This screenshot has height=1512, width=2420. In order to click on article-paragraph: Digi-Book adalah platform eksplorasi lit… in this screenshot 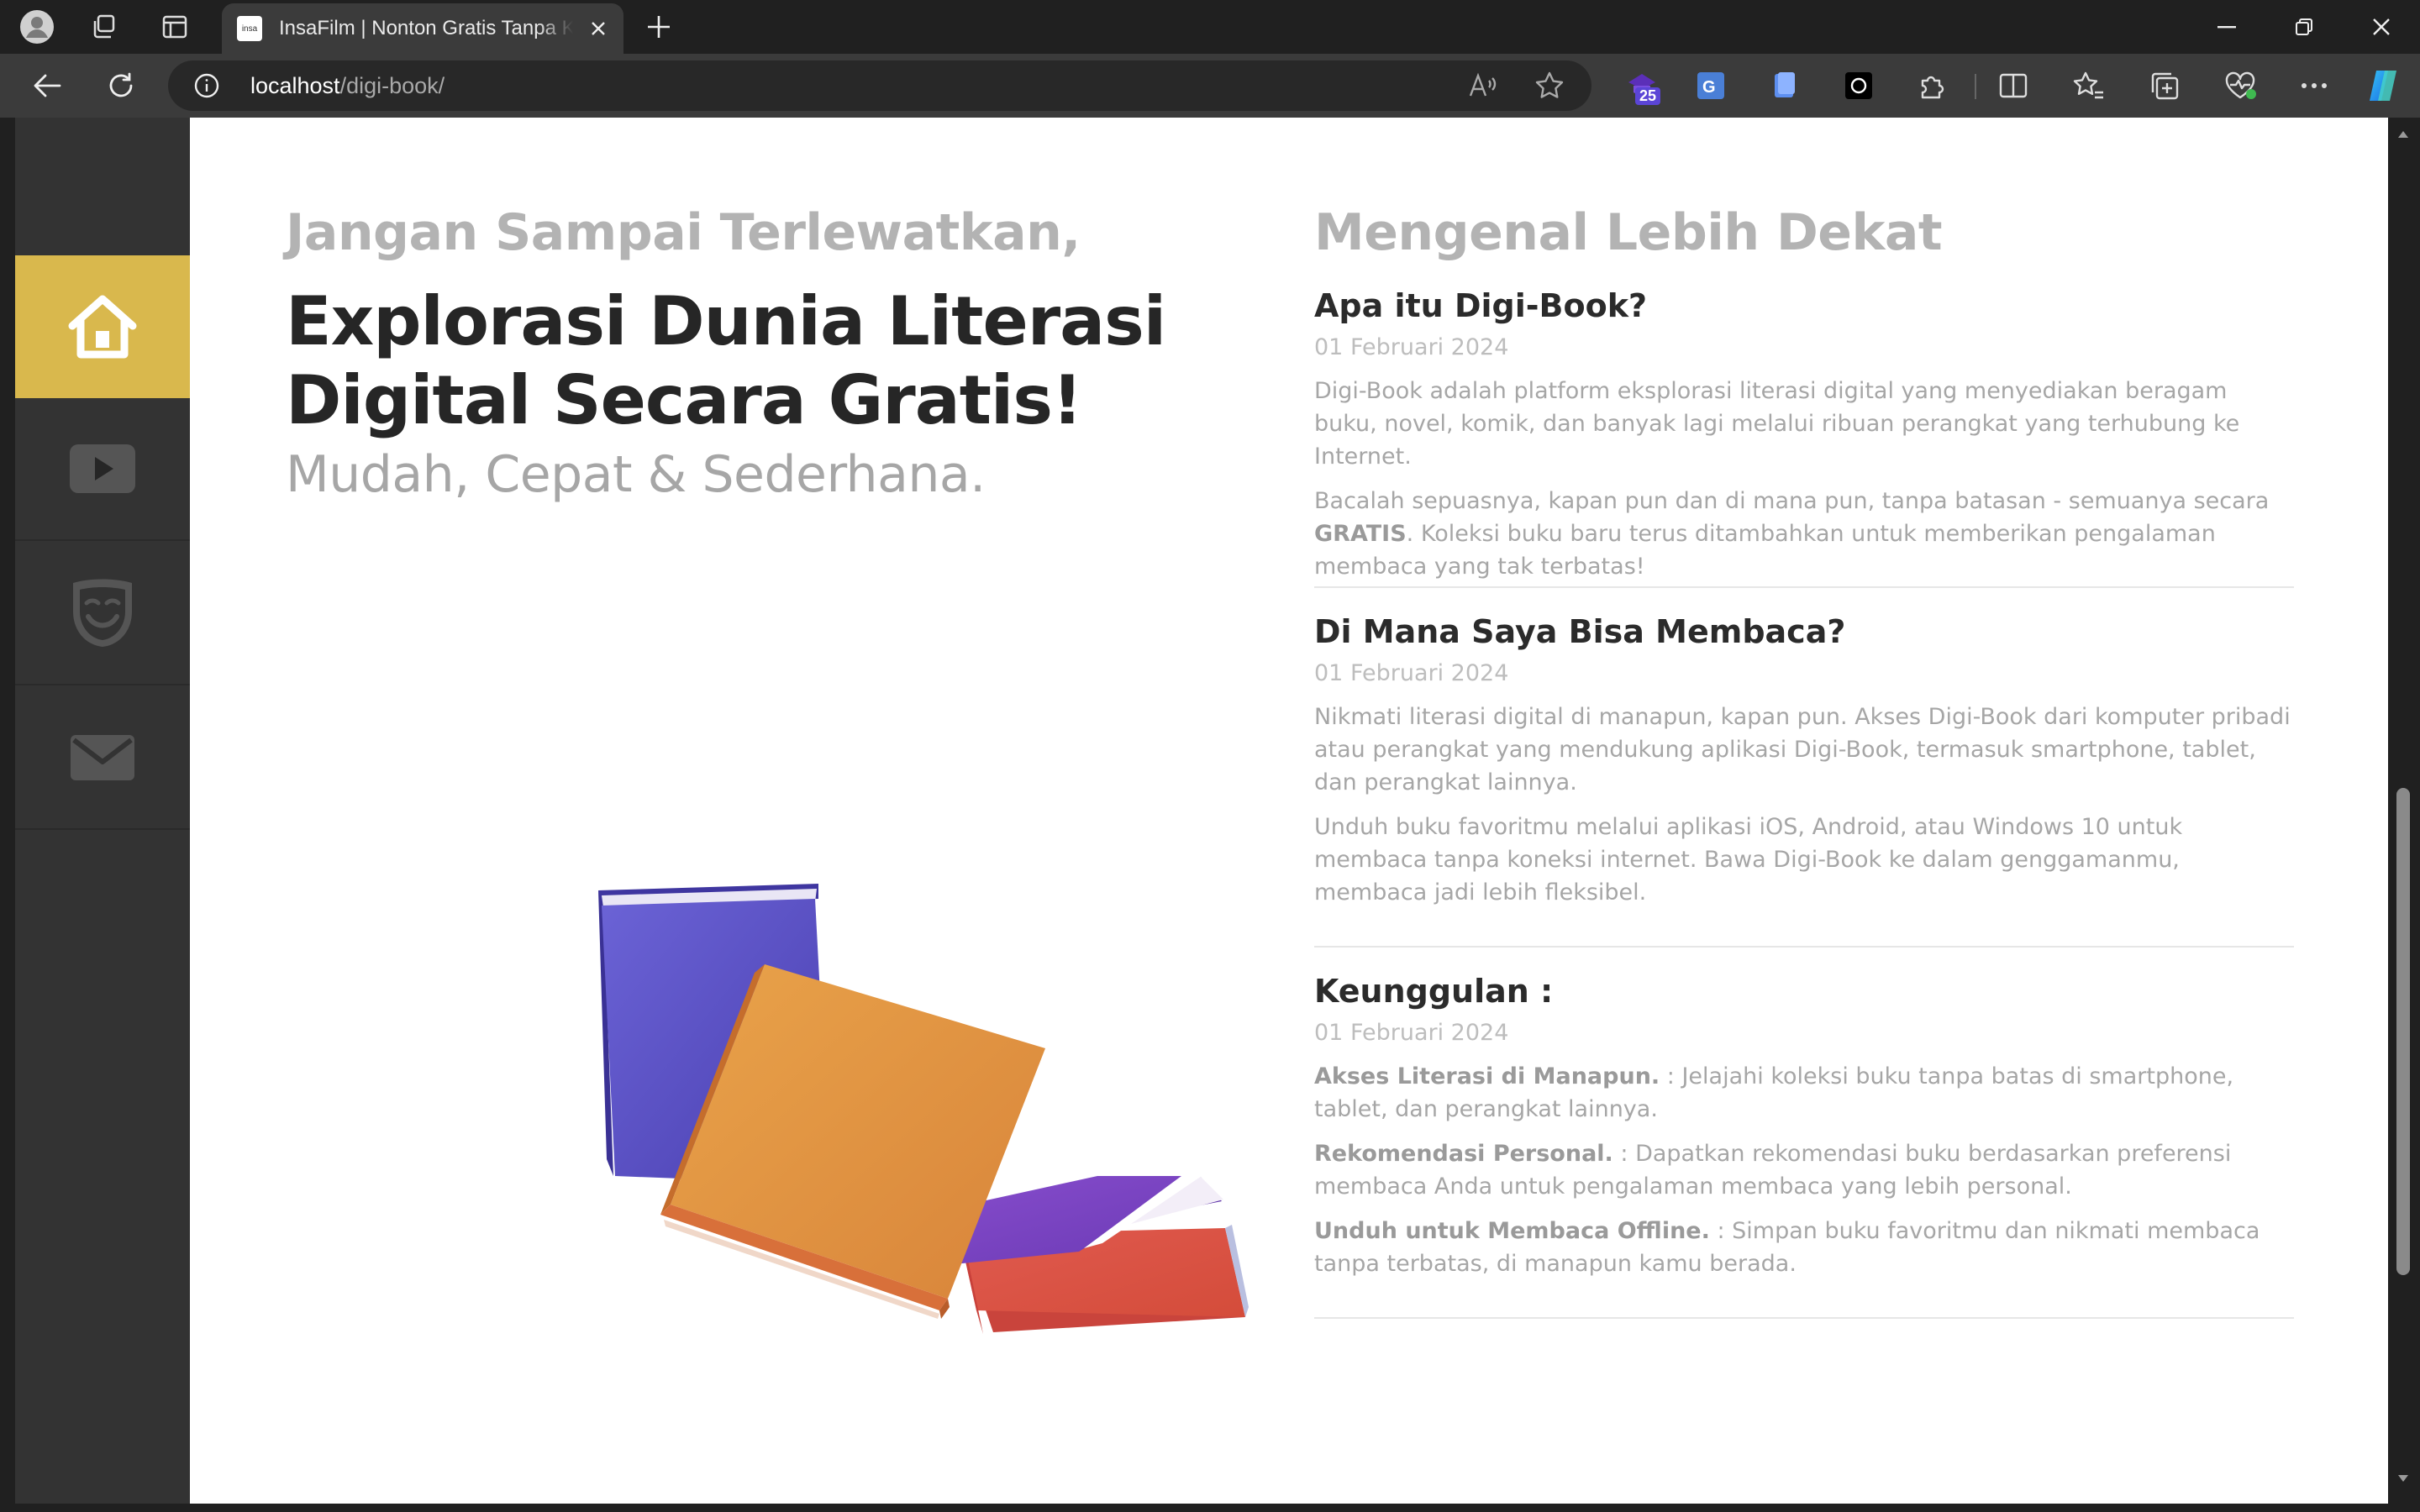, I will do `click(1777, 424)`.